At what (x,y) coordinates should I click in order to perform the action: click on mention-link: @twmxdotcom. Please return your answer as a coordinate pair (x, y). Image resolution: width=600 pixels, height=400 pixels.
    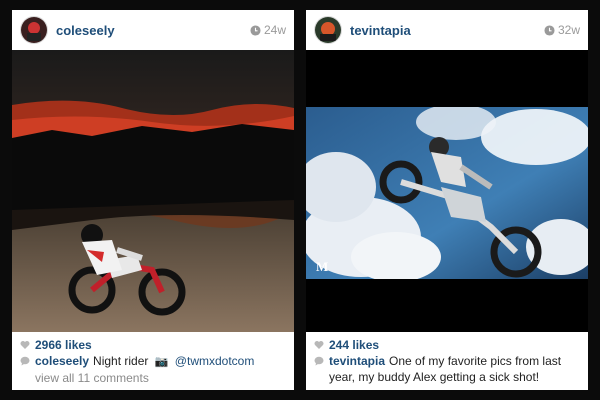
    Looking at the image, I should click on (215, 361).